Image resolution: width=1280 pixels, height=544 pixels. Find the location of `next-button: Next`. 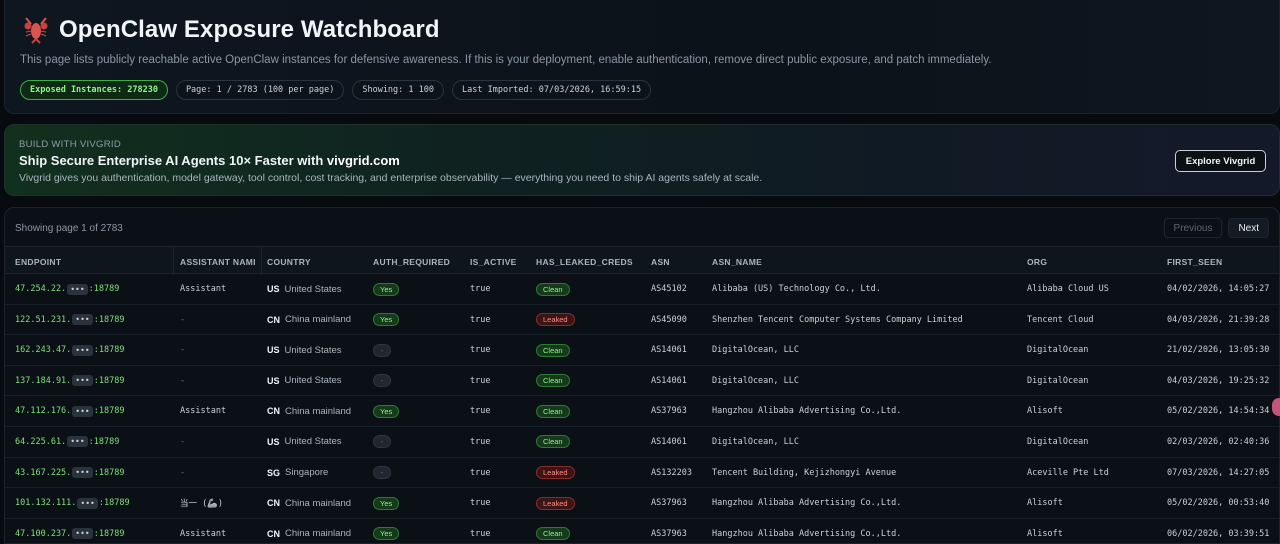

next-button: Next is located at coordinates (1248, 228).